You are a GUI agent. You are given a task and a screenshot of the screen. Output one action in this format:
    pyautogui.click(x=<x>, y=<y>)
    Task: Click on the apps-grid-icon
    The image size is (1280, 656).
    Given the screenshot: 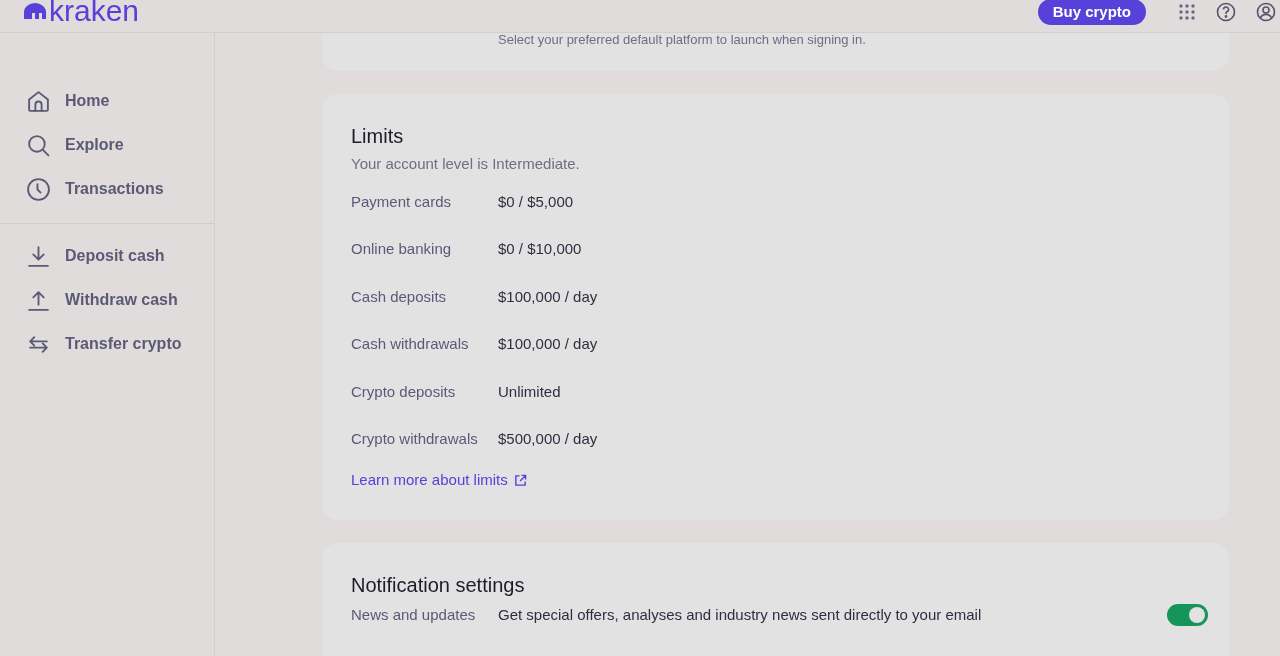 What is the action you would take?
    pyautogui.click(x=1187, y=12)
    